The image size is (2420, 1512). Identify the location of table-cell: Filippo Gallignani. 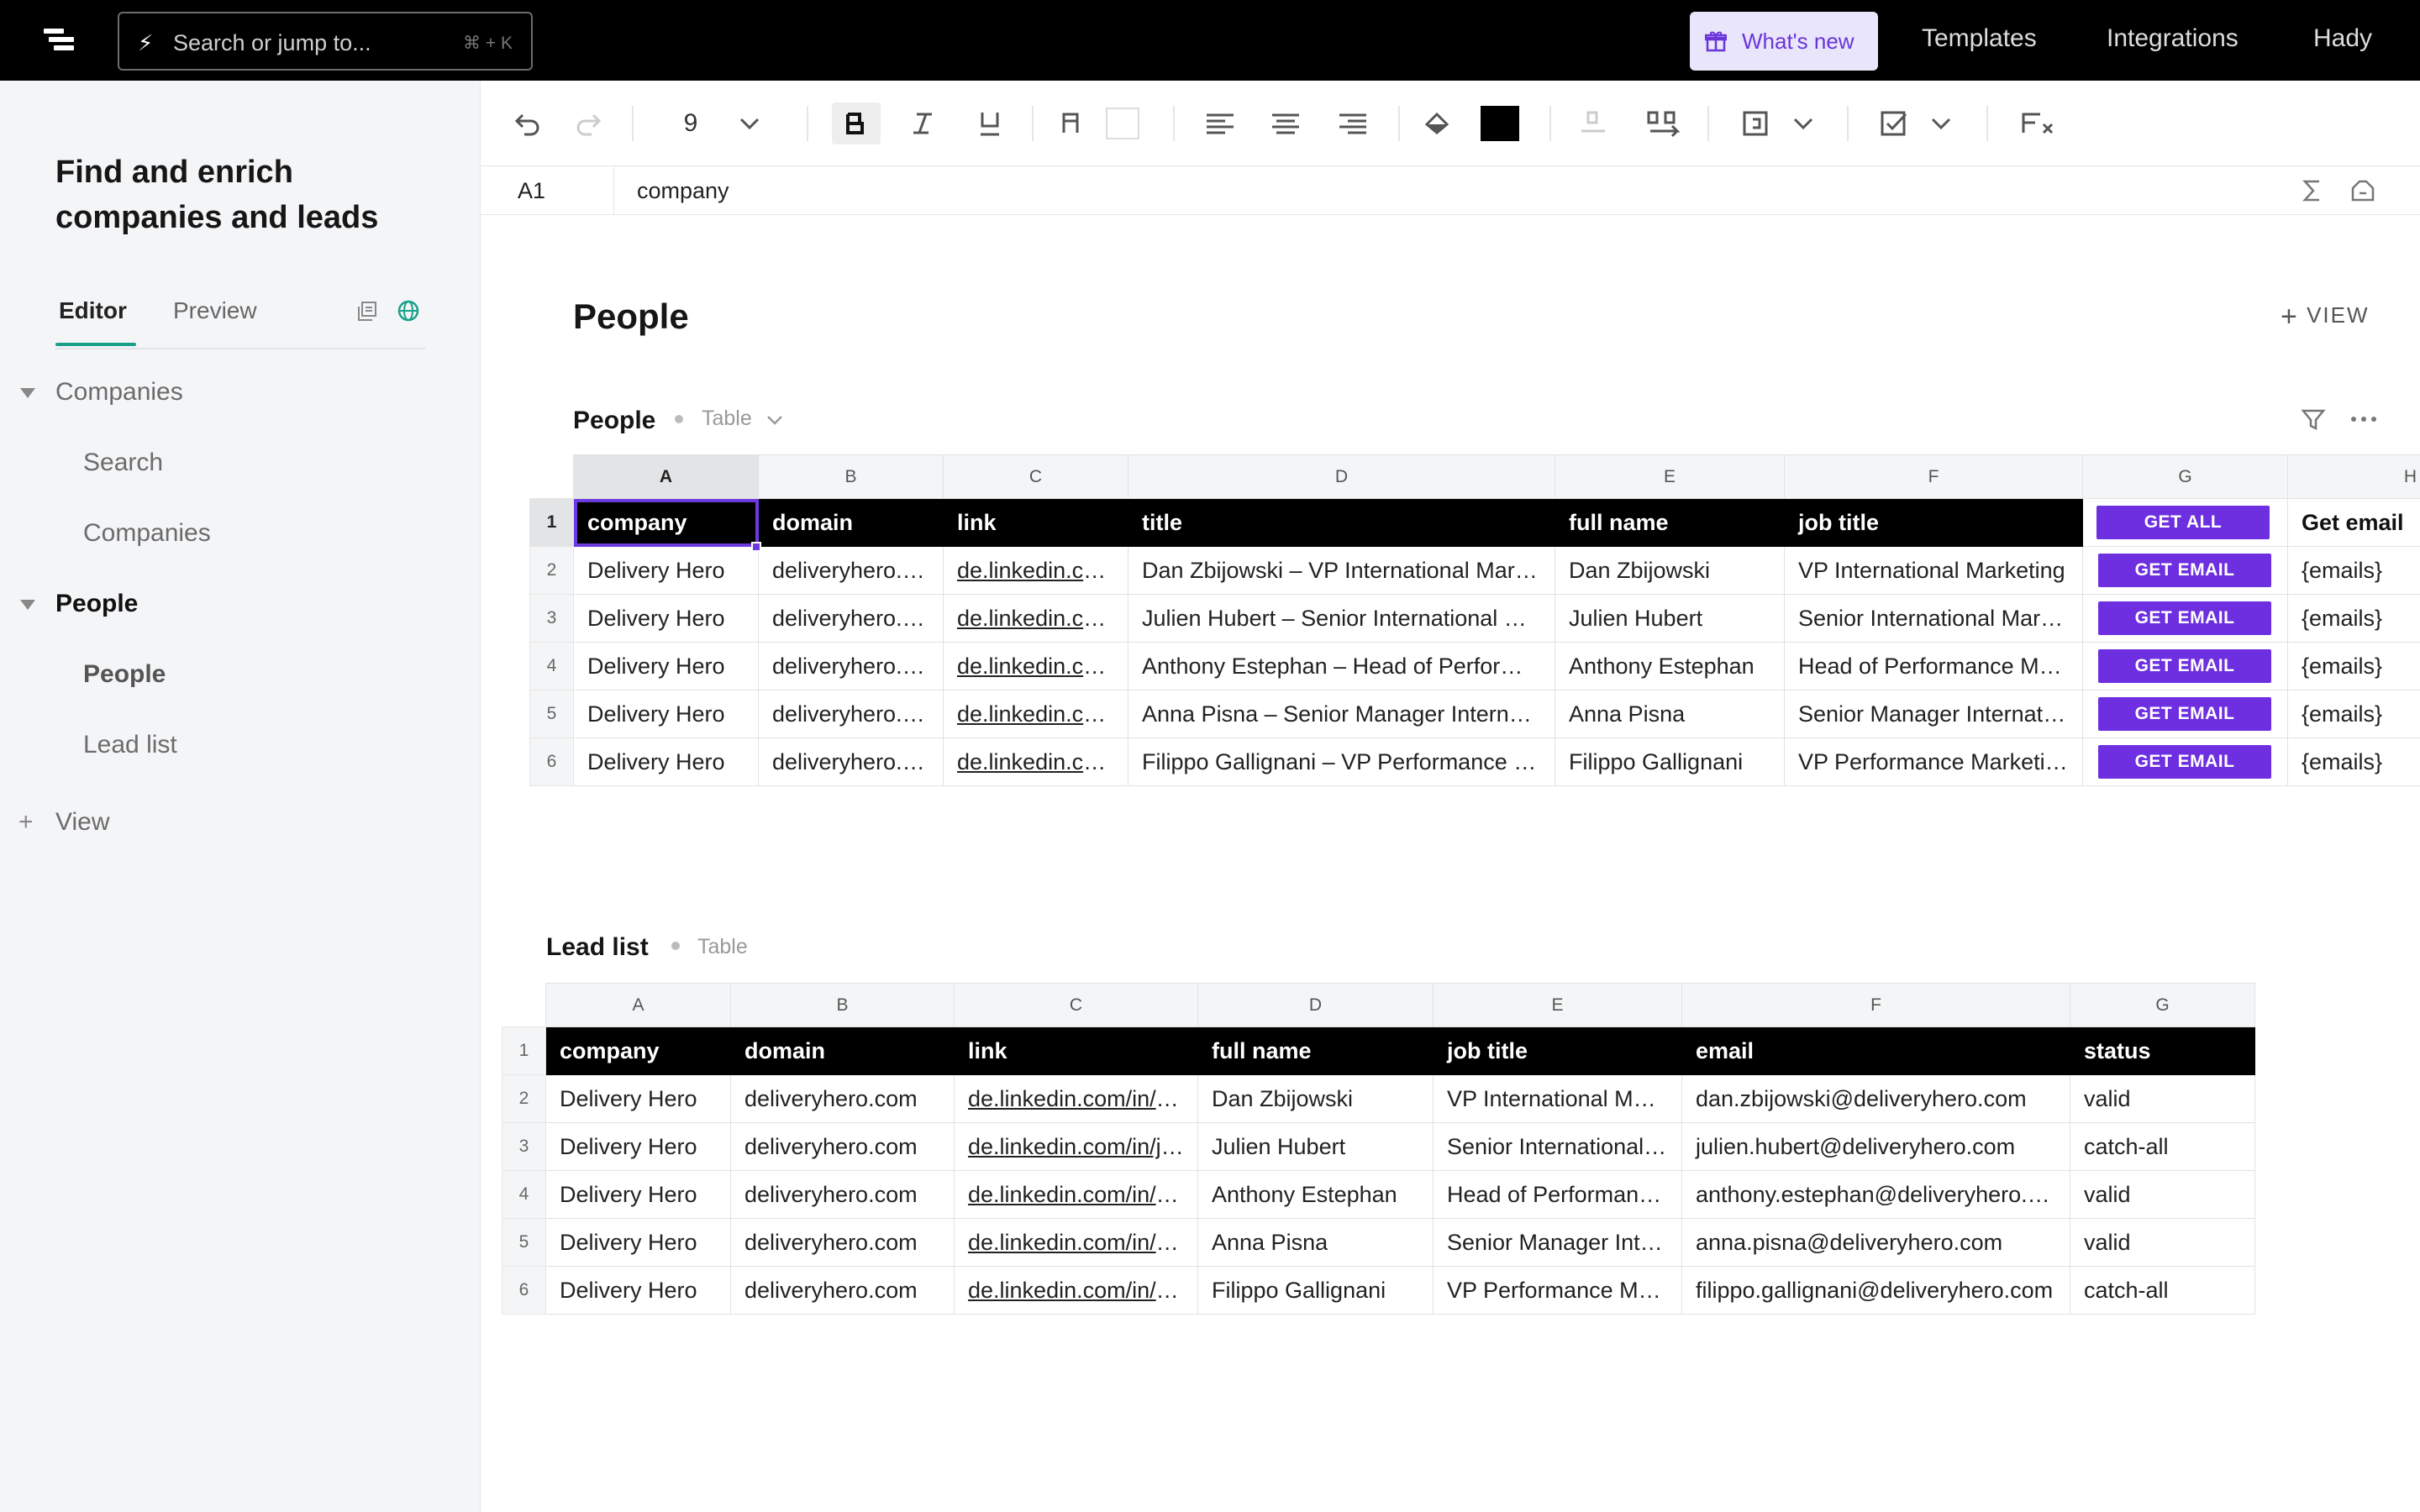
(1670, 762).